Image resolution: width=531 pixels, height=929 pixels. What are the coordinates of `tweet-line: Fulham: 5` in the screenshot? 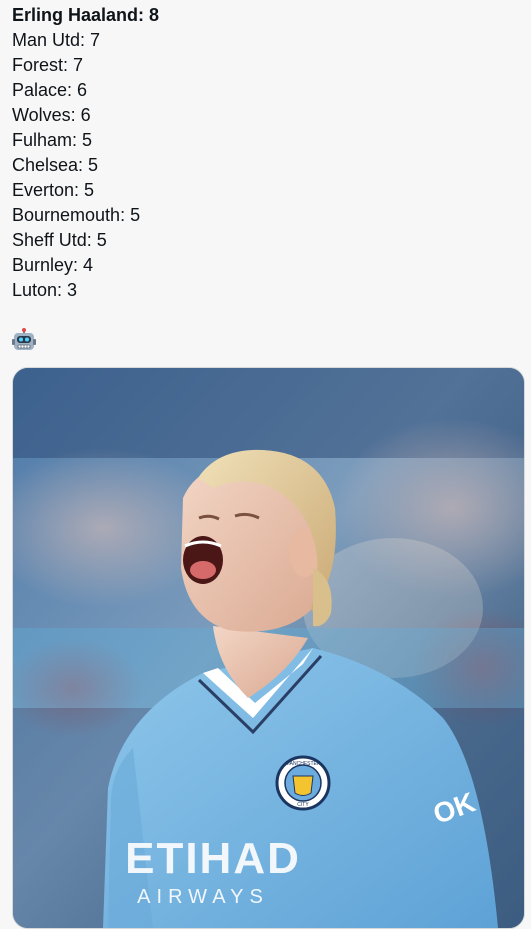 It's located at (52, 140).